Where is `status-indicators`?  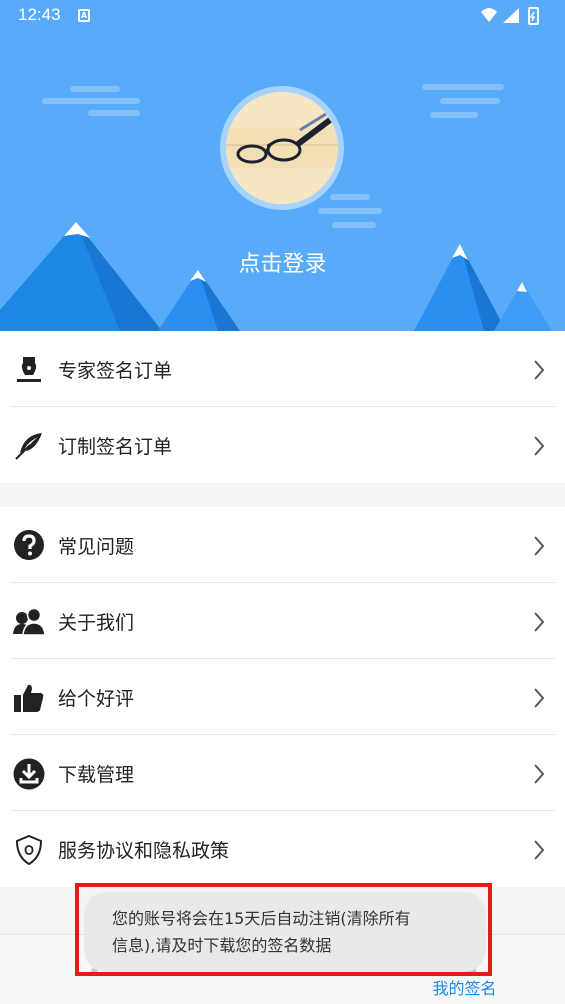 status-indicators is located at coordinates (510, 16).